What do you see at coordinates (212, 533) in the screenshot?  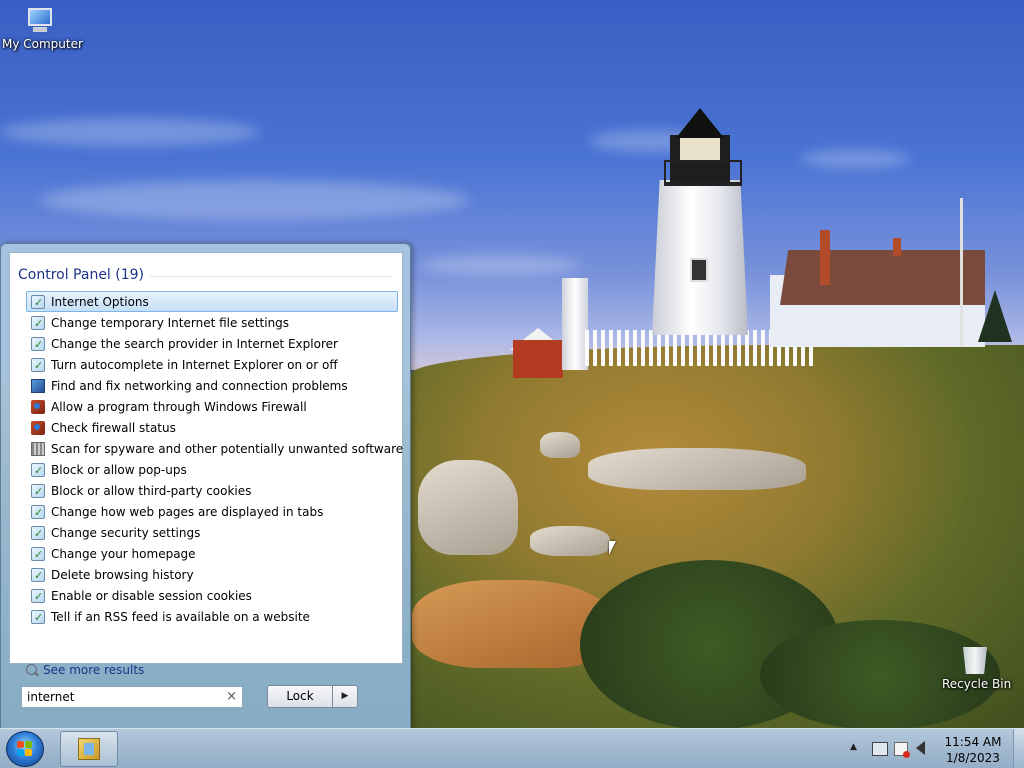 I see `result-item: Change security settings` at bounding box center [212, 533].